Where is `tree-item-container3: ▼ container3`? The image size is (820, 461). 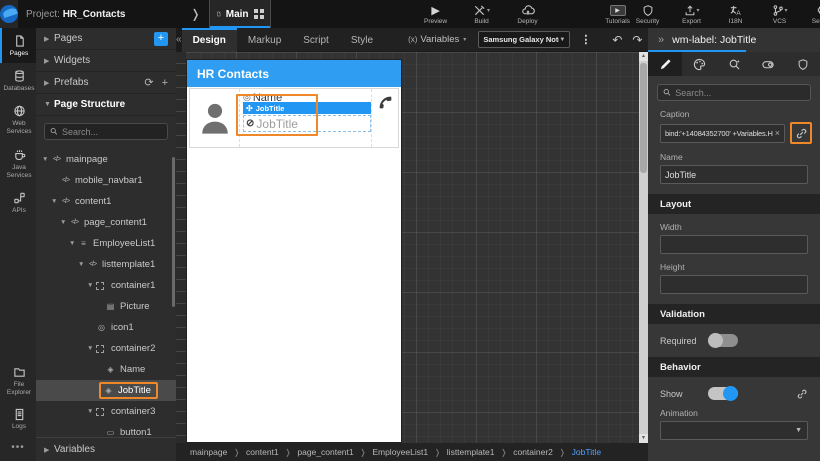
tree-item-container3: ▼ container3 is located at coordinates (106, 411).